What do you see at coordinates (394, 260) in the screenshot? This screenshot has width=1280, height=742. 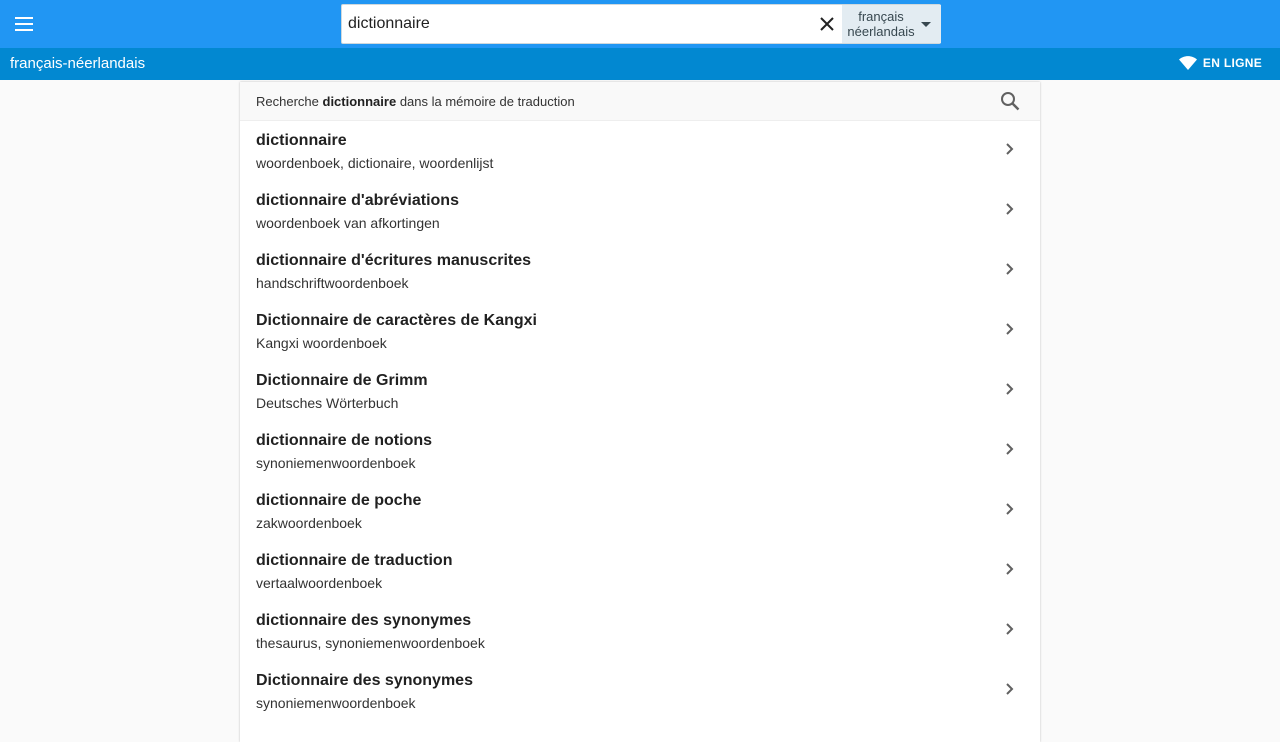 I see `result-term: dictionnaire d'écritures manuscrites` at bounding box center [394, 260].